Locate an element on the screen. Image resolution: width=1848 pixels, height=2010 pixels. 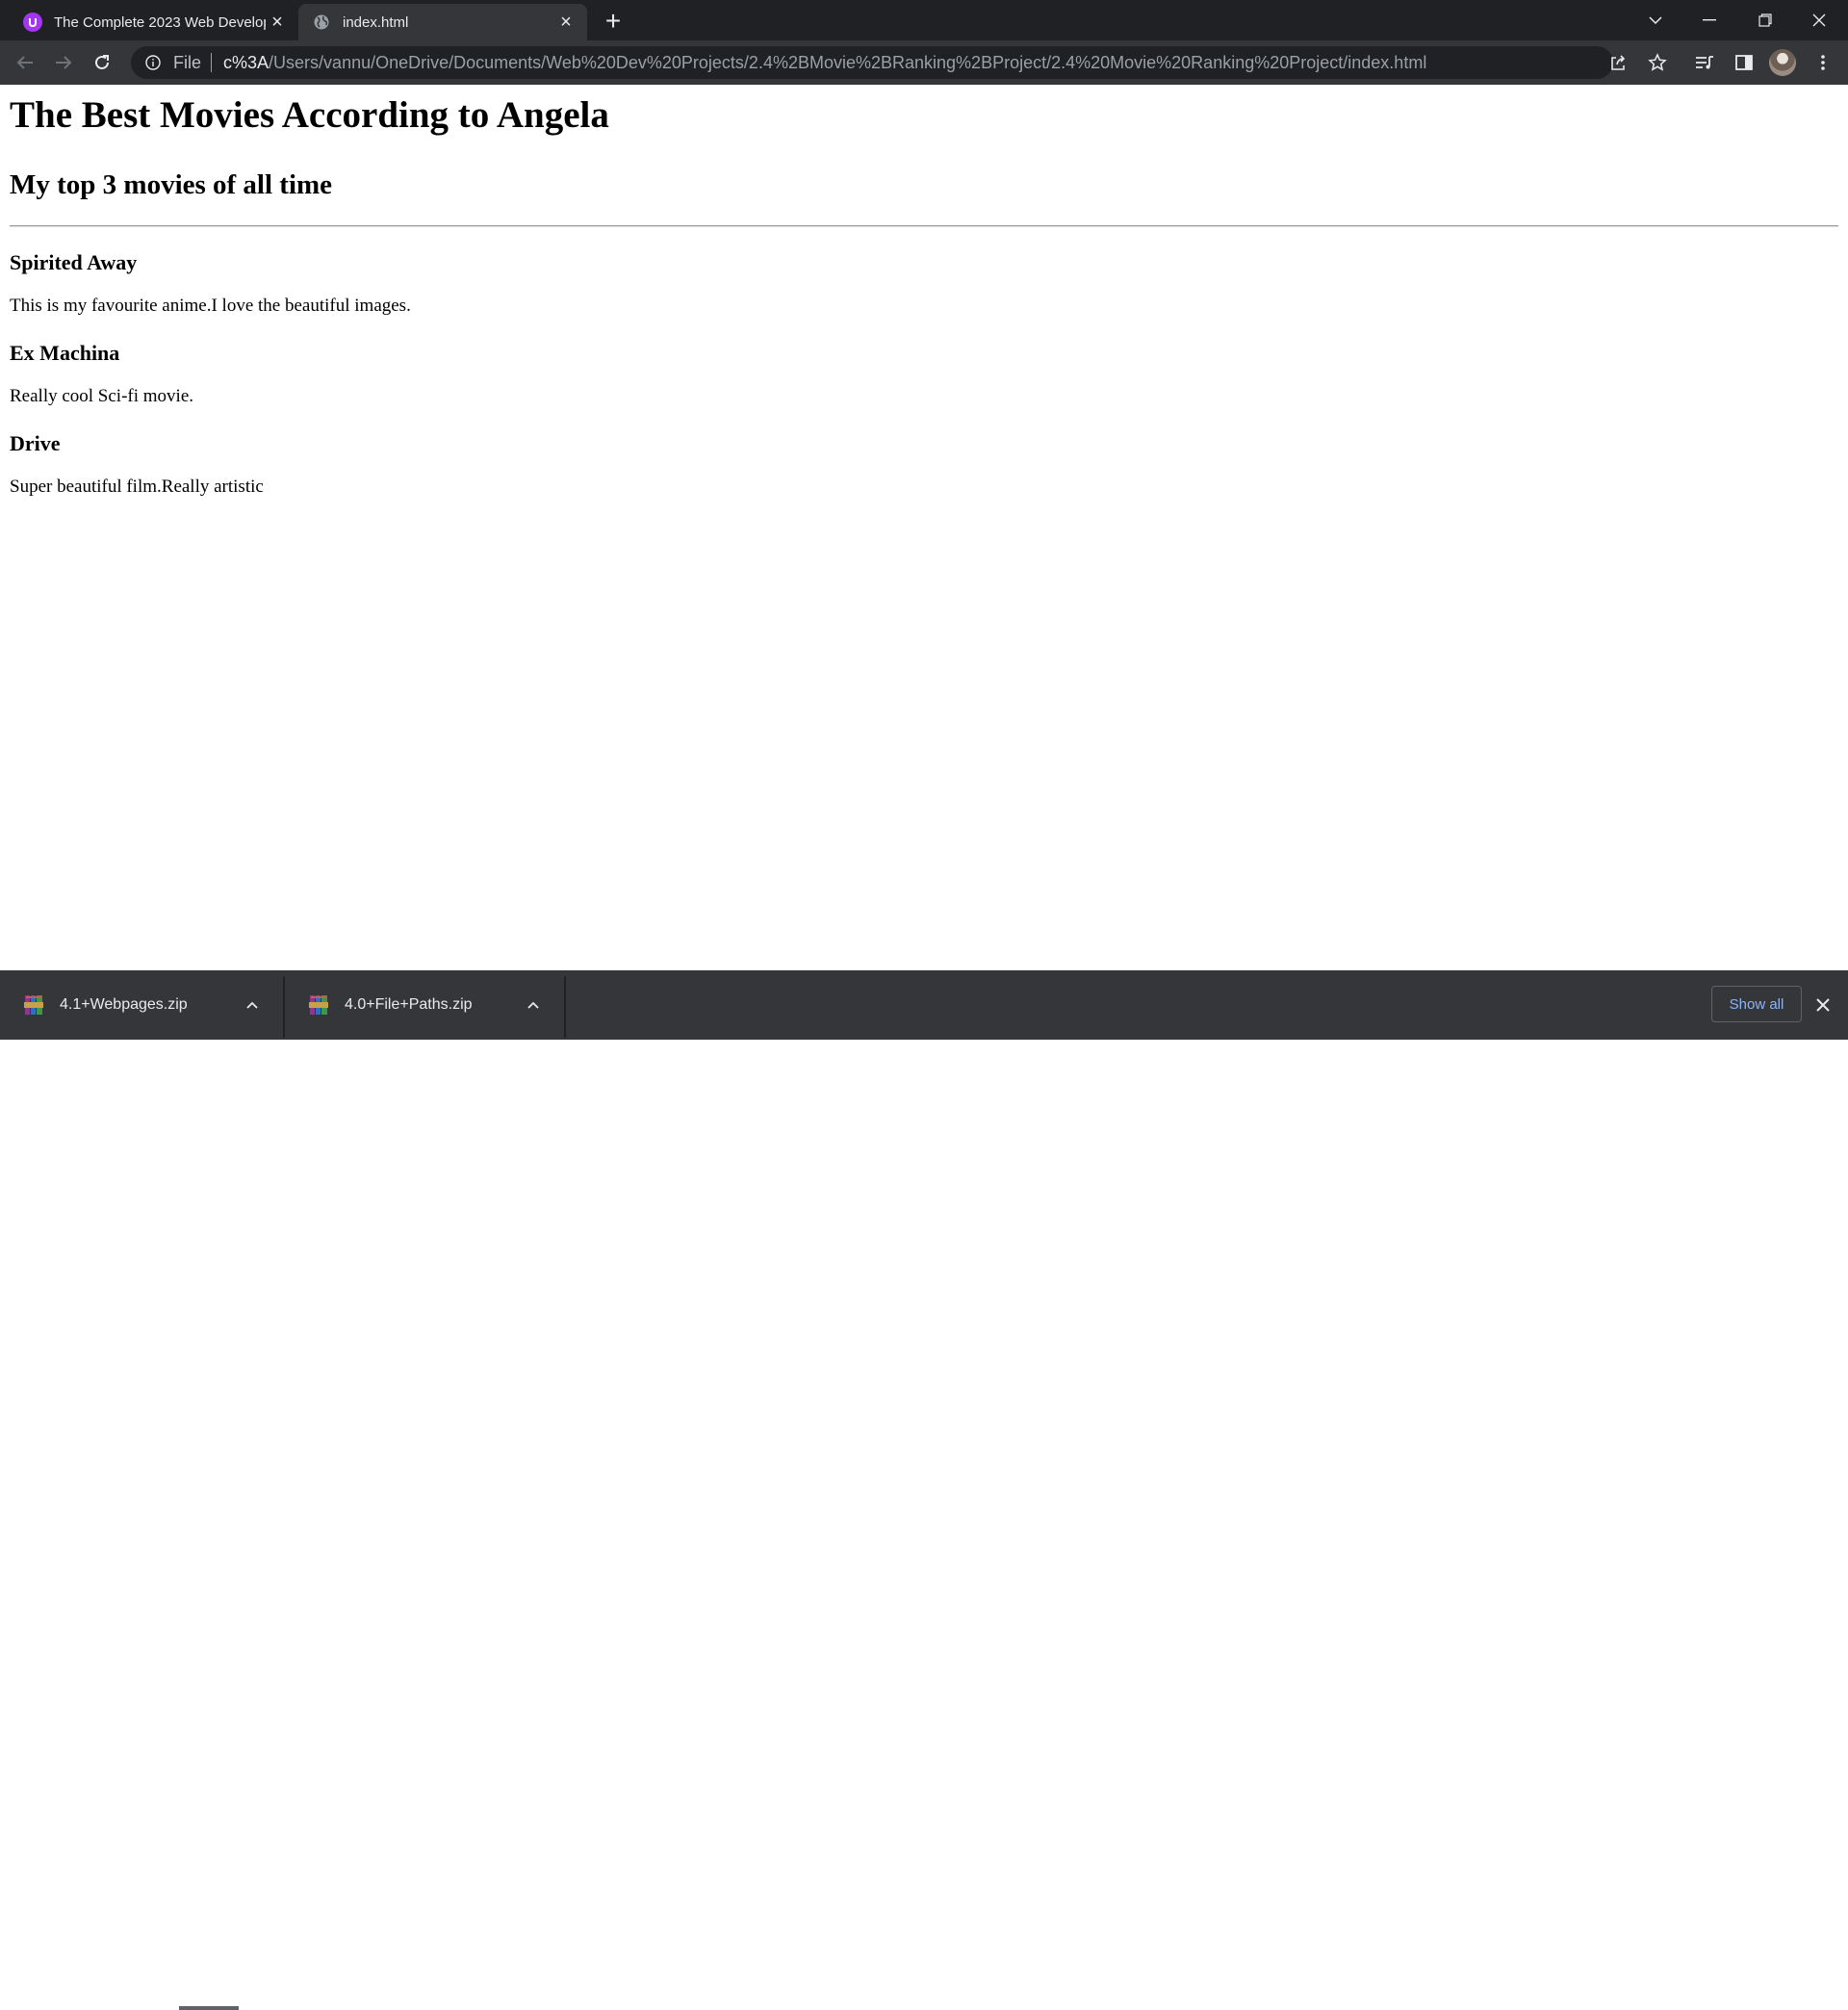
minimize-icon is located at coordinates (1709, 20).